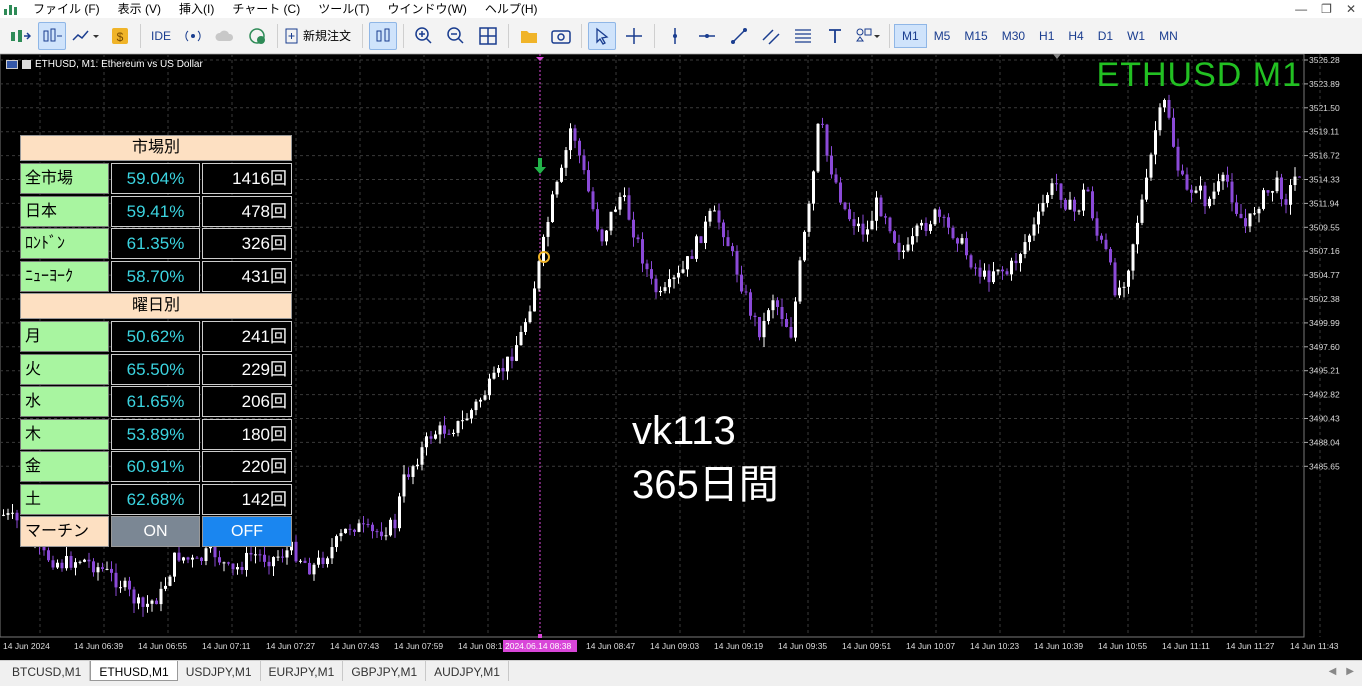 Image resolution: width=1362 pixels, height=686 pixels. I want to click on timeframe-mn: MN, so click(1168, 36).